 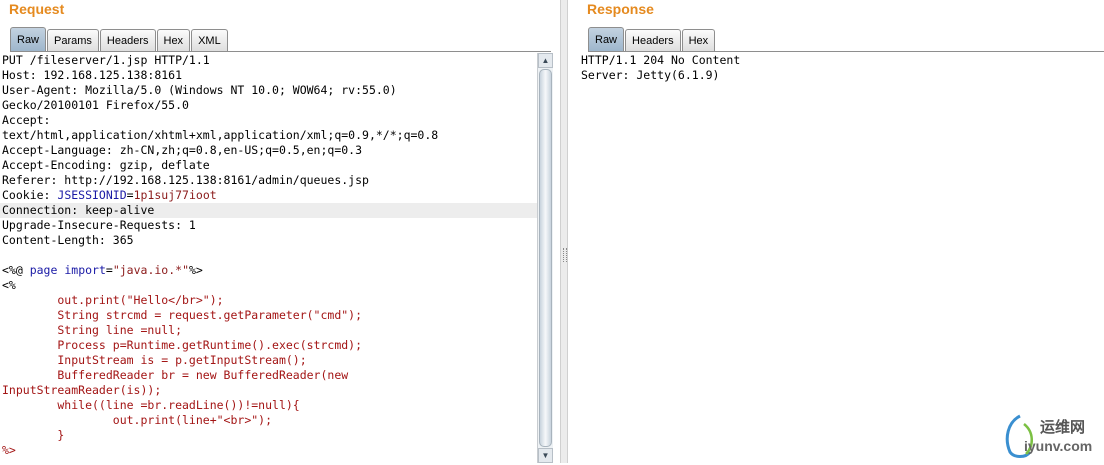 What do you see at coordinates (30, 195) in the screenshot?
I see `cookie-label: Cookie:` at bounding box center [30, 195].